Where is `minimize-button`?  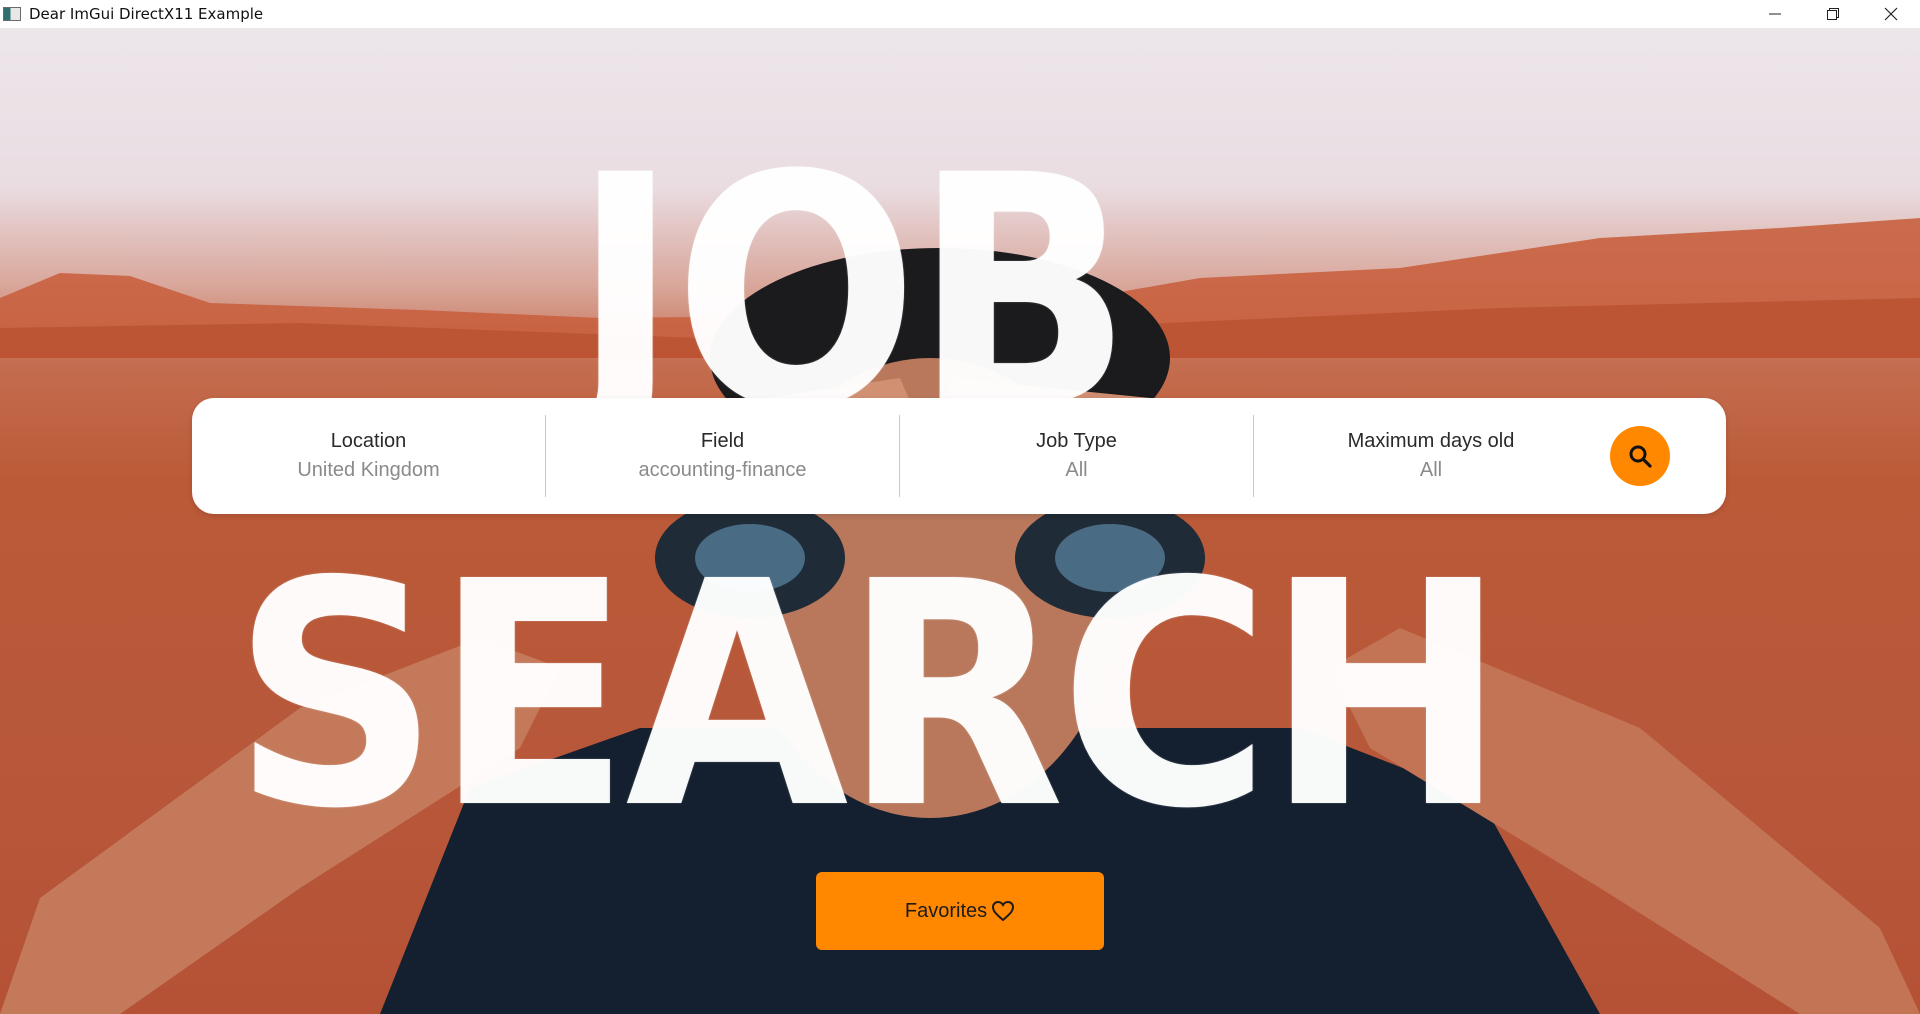
minimize-button is located at coordinates (1775, 14).